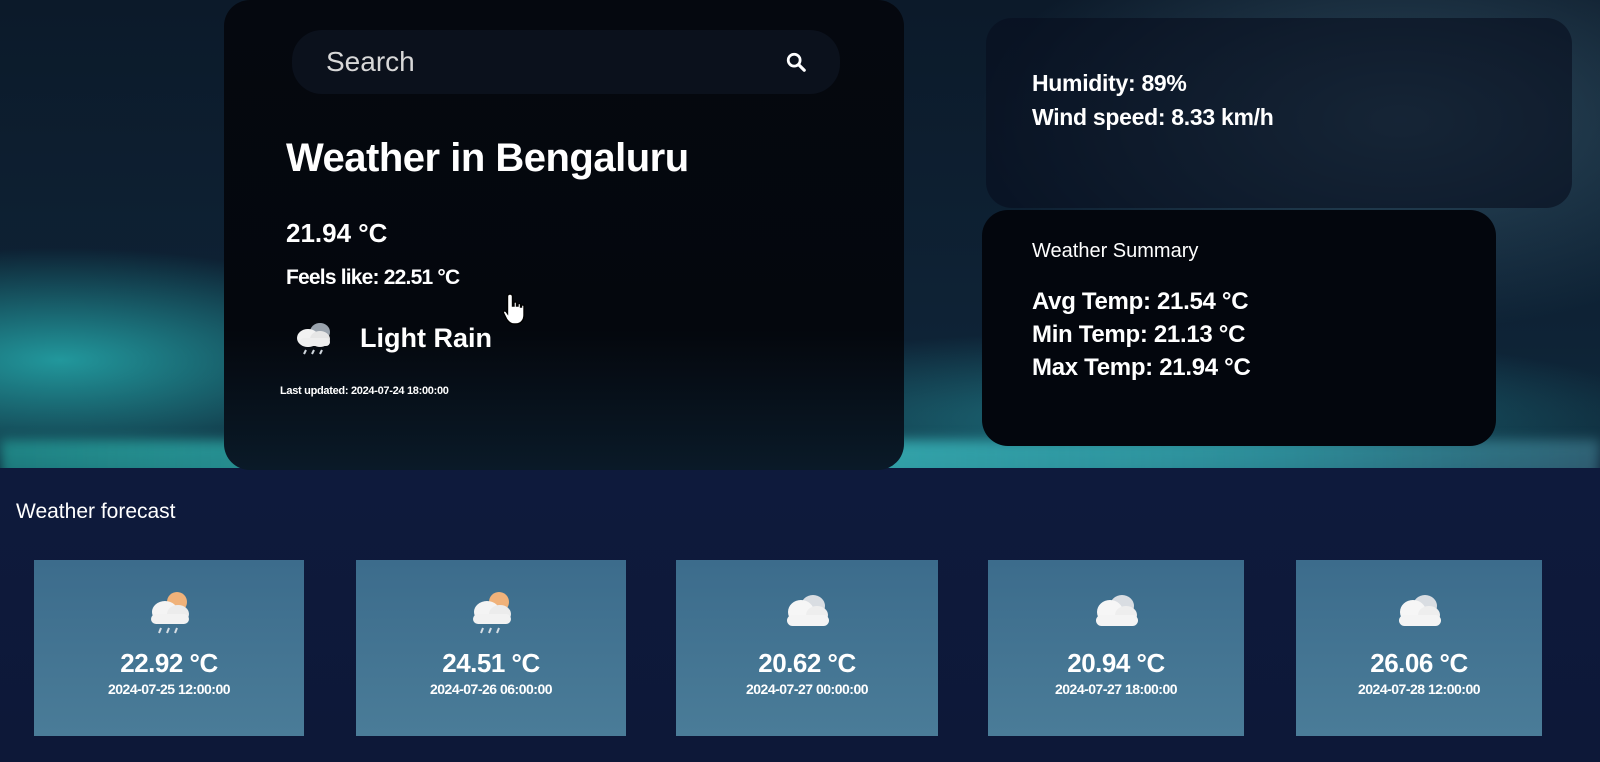 The height and width of the screenshot is (762, 1600). I want to click on forecast-card: 20.62 °C 2024-07-27 00:00:00, so click(807, 648).